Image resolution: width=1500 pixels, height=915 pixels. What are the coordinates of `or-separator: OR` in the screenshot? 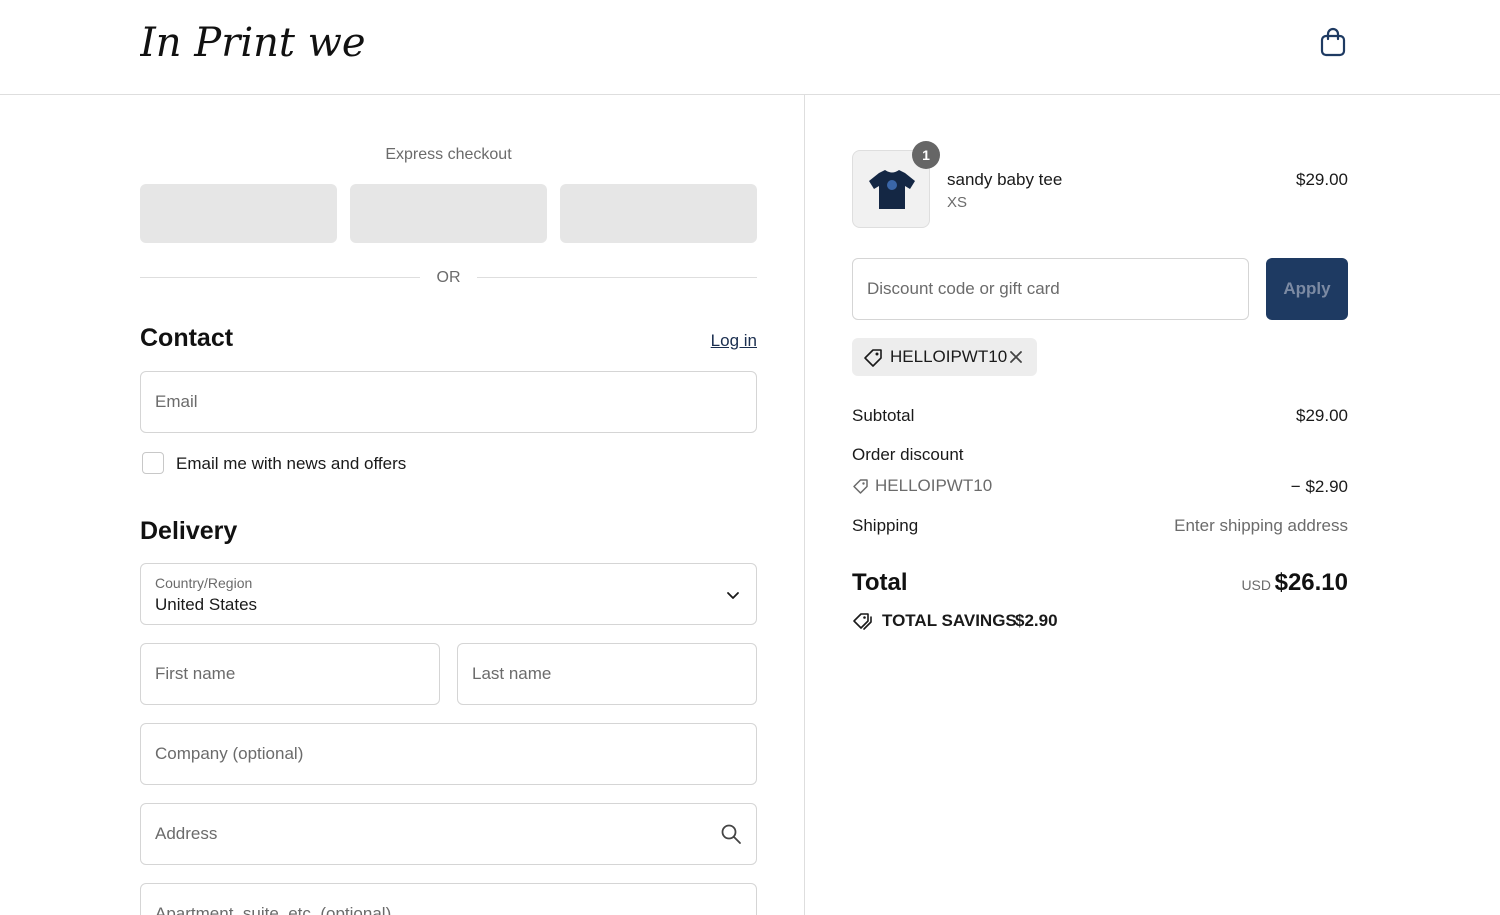 It's located at (448, 278).